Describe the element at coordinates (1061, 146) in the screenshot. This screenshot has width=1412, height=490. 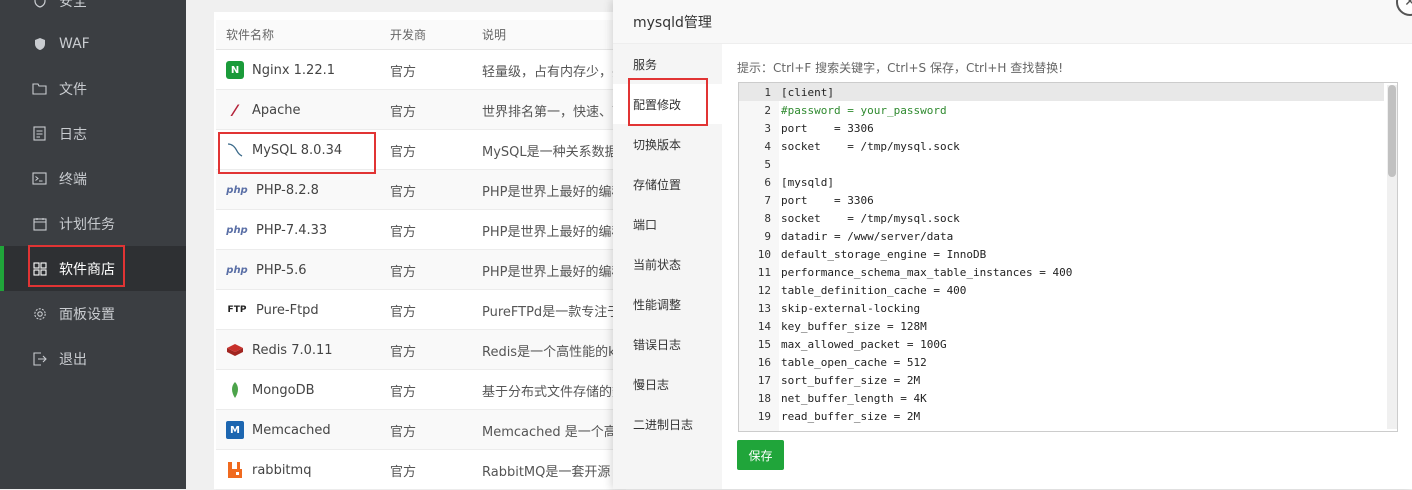
I see `code-line: 4 socket = /tmp/mysql.sock` at that location.